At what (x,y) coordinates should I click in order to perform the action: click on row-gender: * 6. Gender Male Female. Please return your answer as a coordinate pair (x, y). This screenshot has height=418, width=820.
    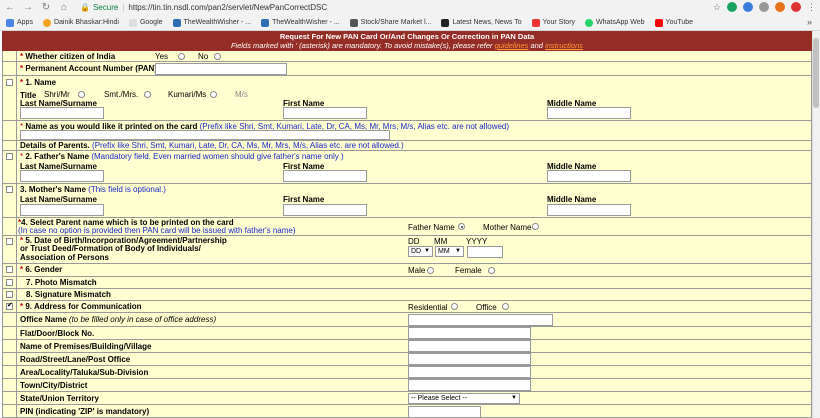
    Looking at the image, I should click on (407, 270).